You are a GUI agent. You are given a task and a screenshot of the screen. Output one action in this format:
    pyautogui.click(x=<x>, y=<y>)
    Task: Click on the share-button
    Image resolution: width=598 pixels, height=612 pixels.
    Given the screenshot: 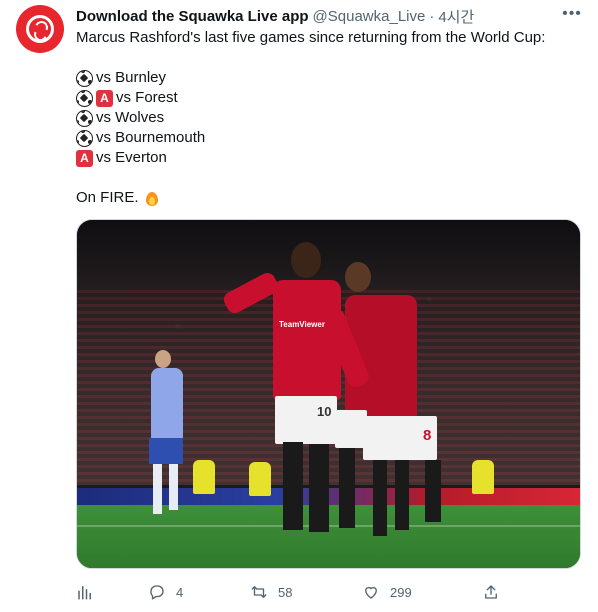 What is the action you would take?
    pyautogui.click(x=491, y=592)
    